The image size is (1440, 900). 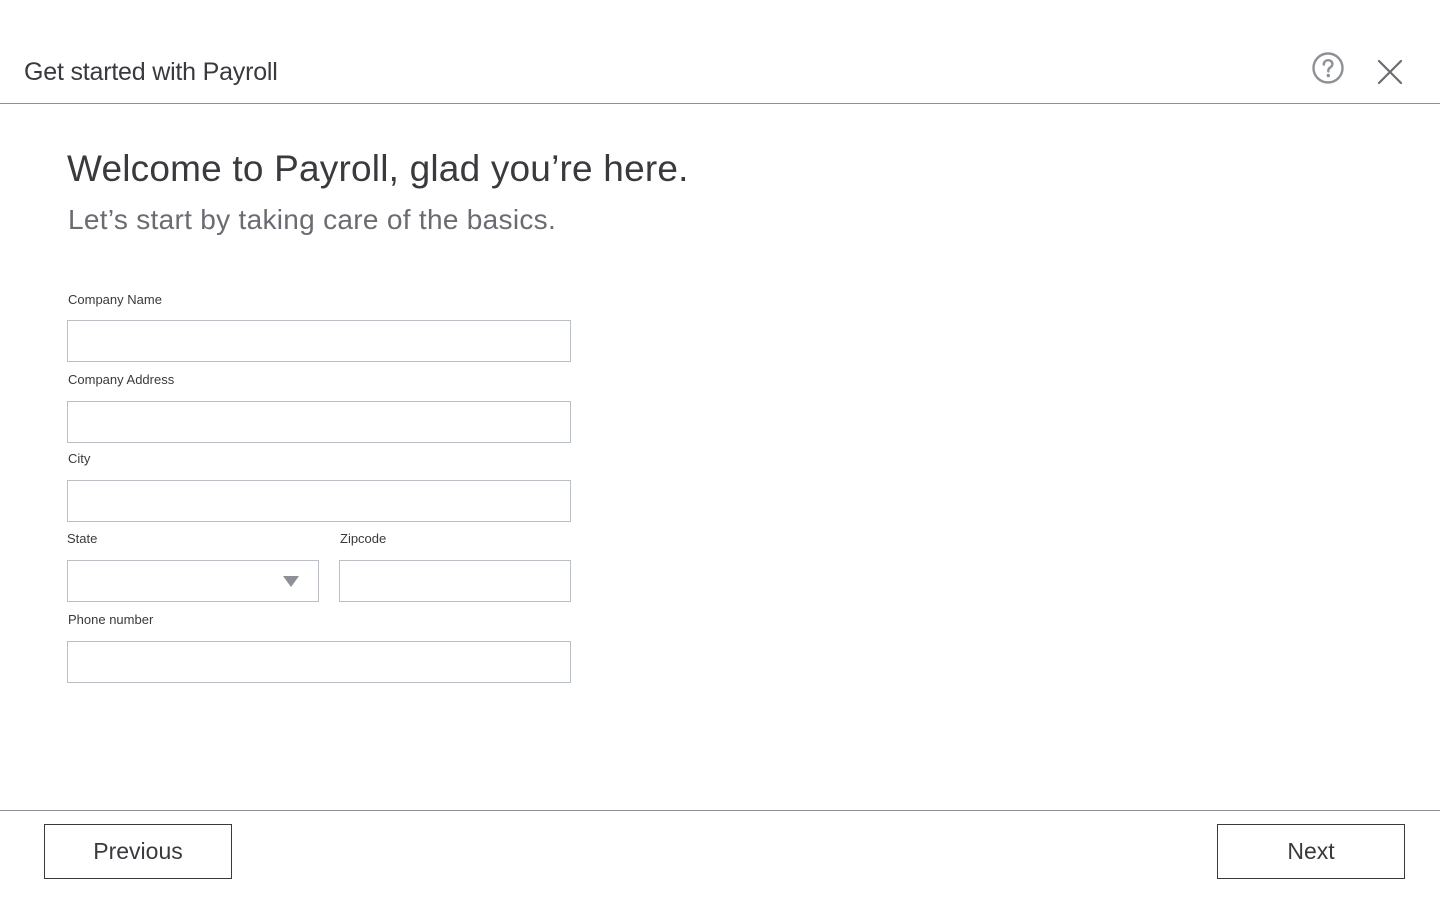 I want to click on phone-number-input, so click(x=319, y=662).